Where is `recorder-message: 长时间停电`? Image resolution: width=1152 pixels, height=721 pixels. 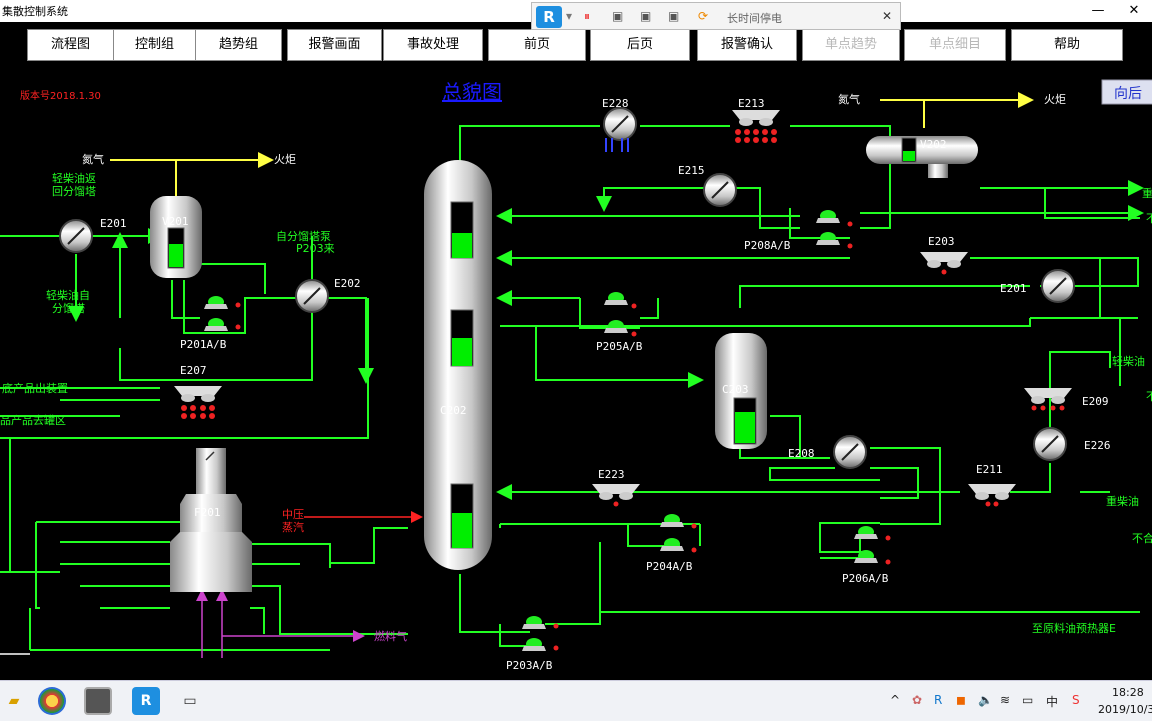 recorder-message: 长时间停电 is located at coordinates (754, 18).